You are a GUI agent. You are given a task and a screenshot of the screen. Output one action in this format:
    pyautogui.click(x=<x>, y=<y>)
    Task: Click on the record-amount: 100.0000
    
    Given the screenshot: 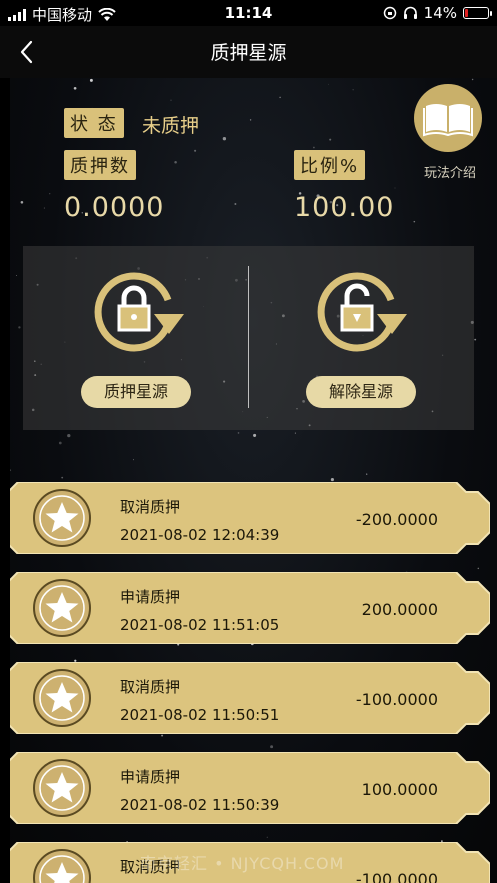 What is the action you would take?
    pyautogui.click(x=399, y=789)
    